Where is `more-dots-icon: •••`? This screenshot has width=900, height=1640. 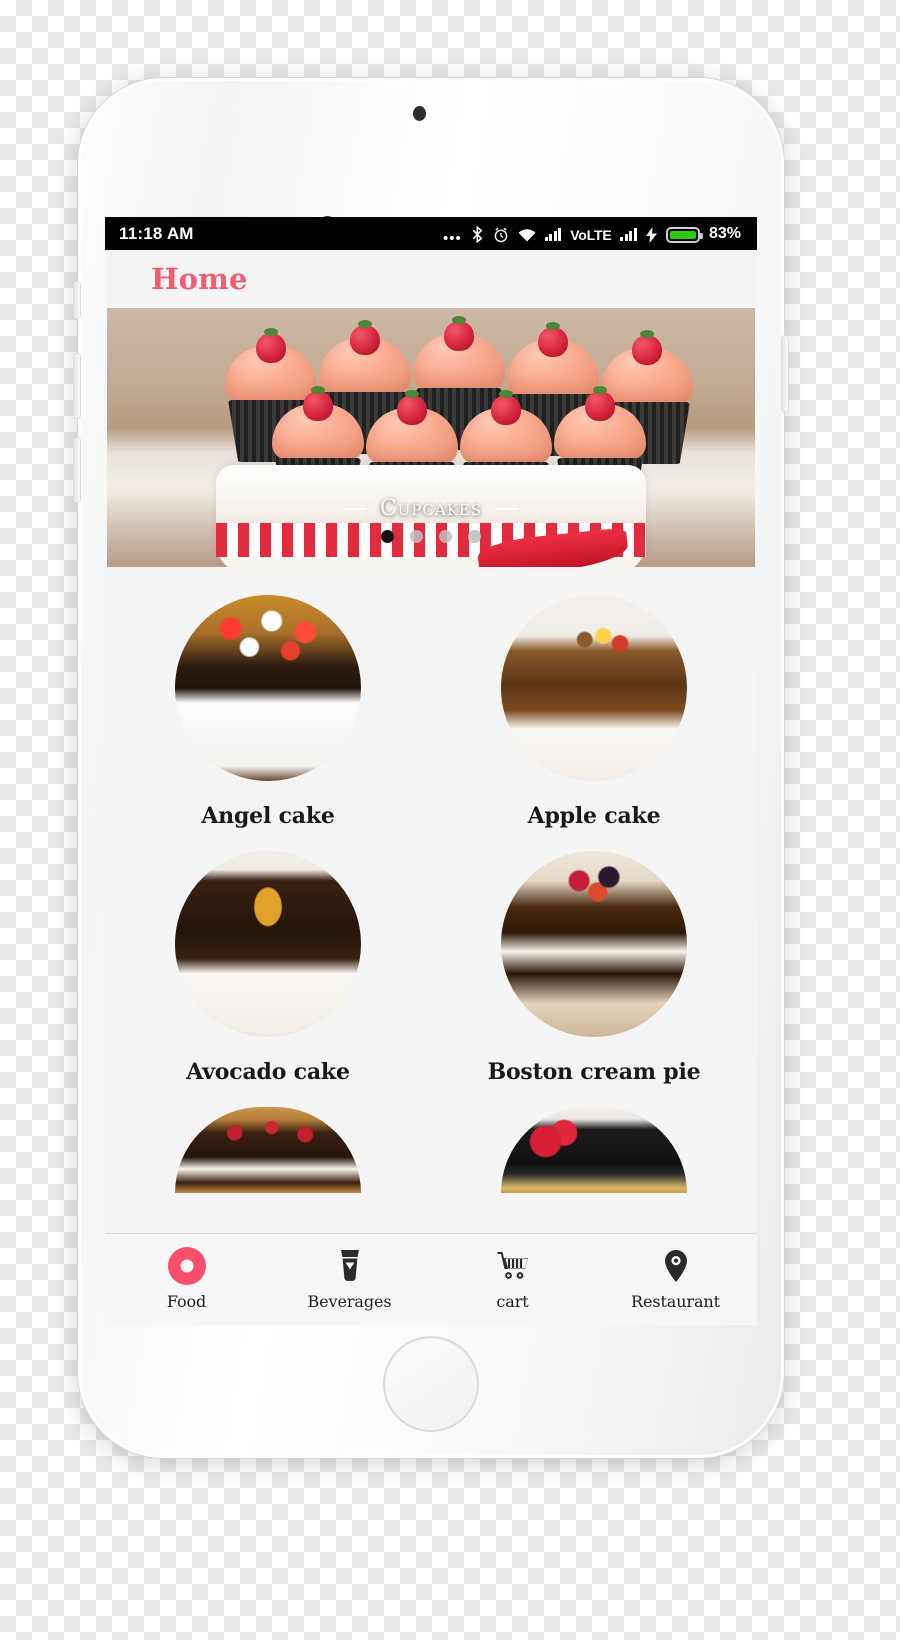
more-dots-icon: ••• is located at coordinates (452, 238).